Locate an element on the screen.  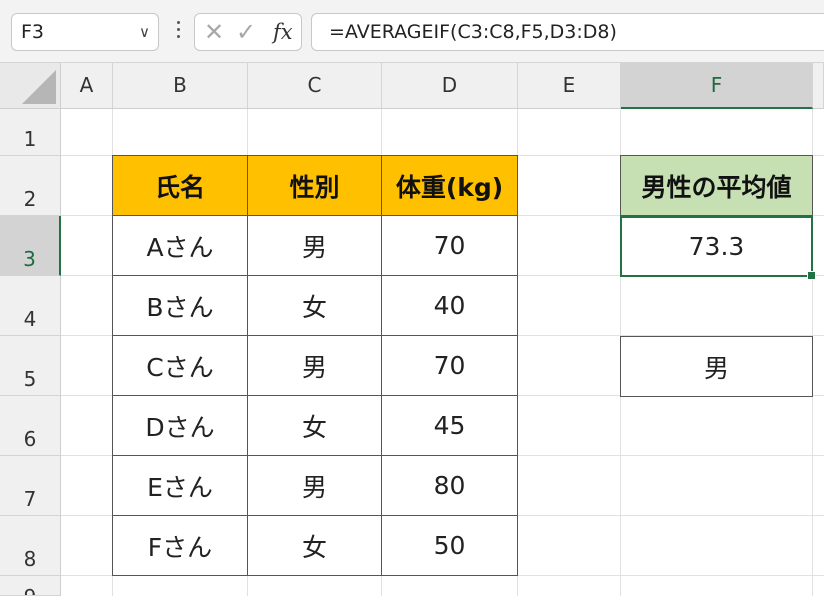
row-header-3: 3 is located at coordinates (30, 246).